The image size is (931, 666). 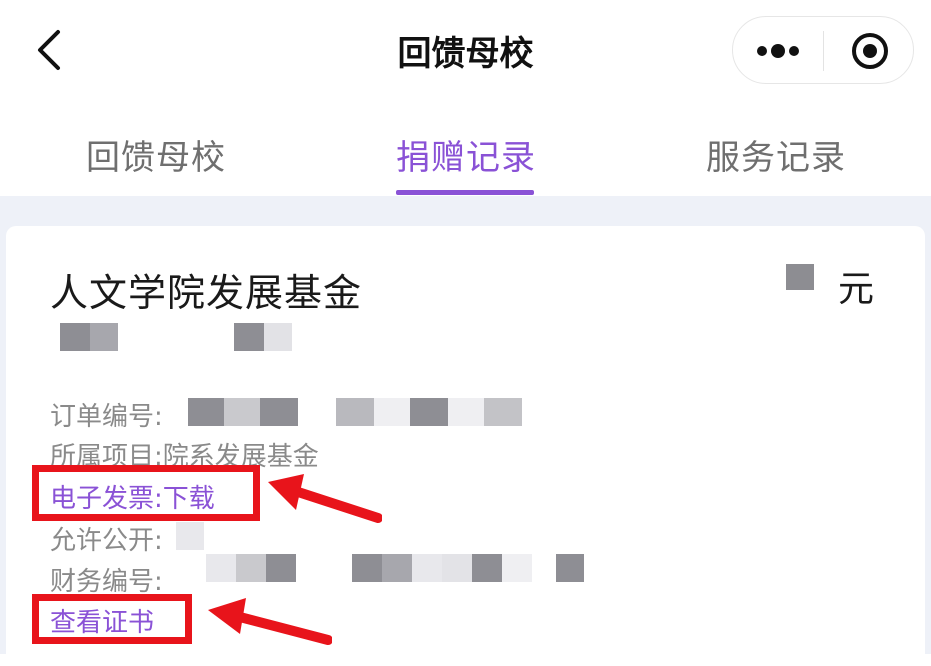 What do you see at coordinates (800, 277) in the screenshot?
I see `amount-redacted` at bounding box center [800, 277].